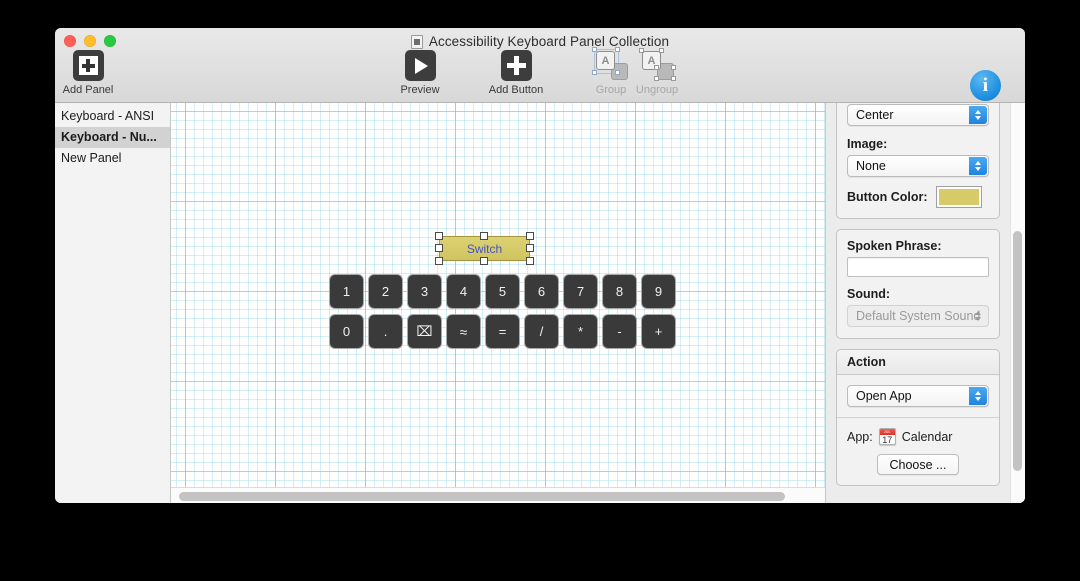 This screenshot has width=1080, height=581. What do you see at coordinates (420, 65) in the screenshot?
I see `play-icon` at bounding box center [420, 65].